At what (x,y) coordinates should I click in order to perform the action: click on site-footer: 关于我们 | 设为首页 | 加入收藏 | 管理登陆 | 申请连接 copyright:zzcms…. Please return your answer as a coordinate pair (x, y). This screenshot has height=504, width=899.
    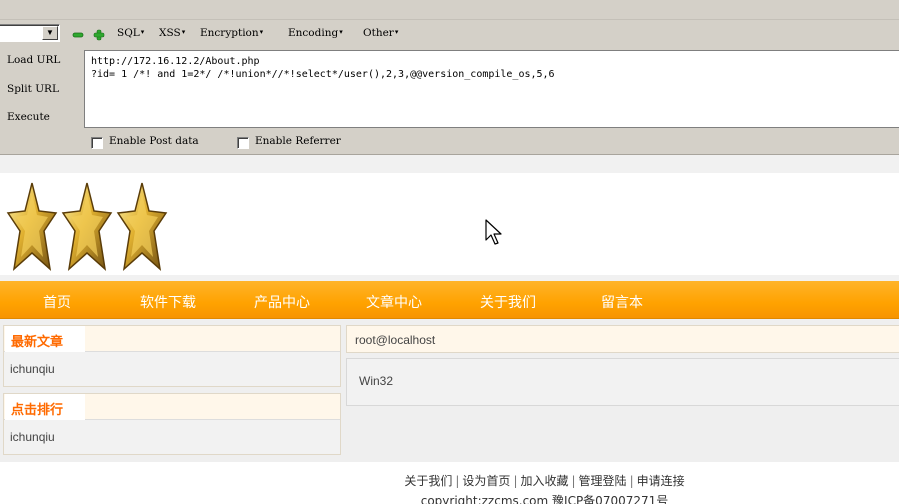
    Looking at the image, I should click on (449, 483).